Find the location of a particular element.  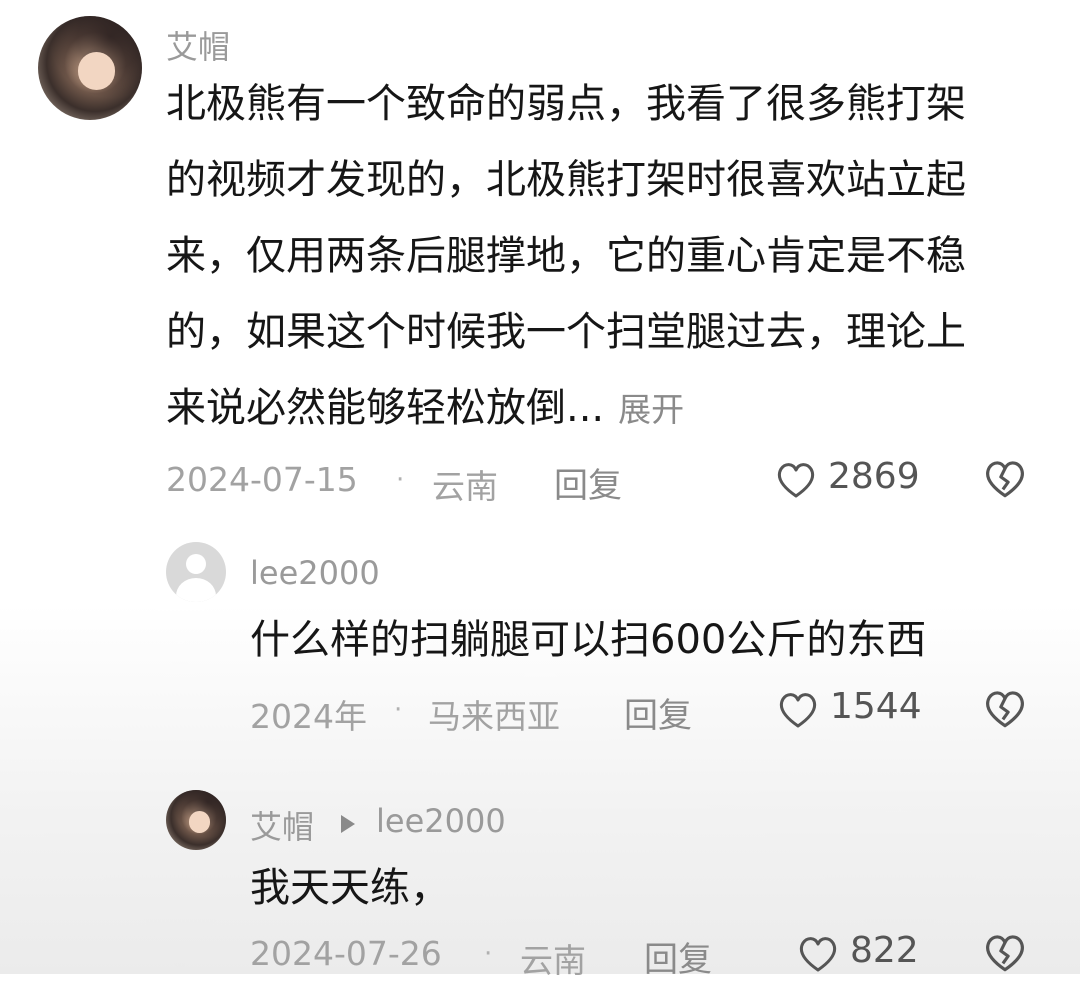

comment-text: 我天天练， is located at coordinates (350, 888).